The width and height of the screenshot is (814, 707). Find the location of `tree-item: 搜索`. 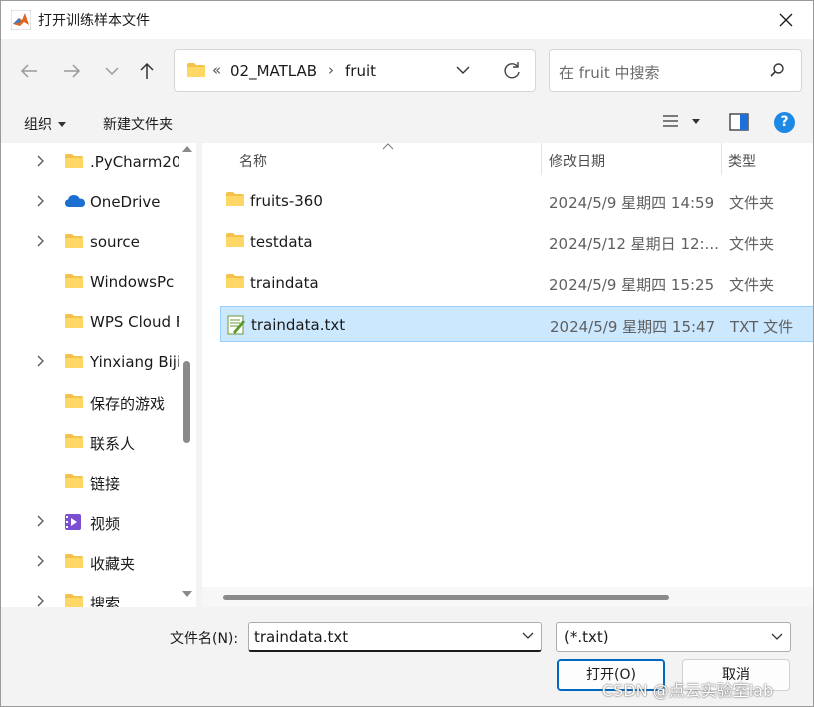

tree-item: 搜索 is located at coordinates (90, 595).